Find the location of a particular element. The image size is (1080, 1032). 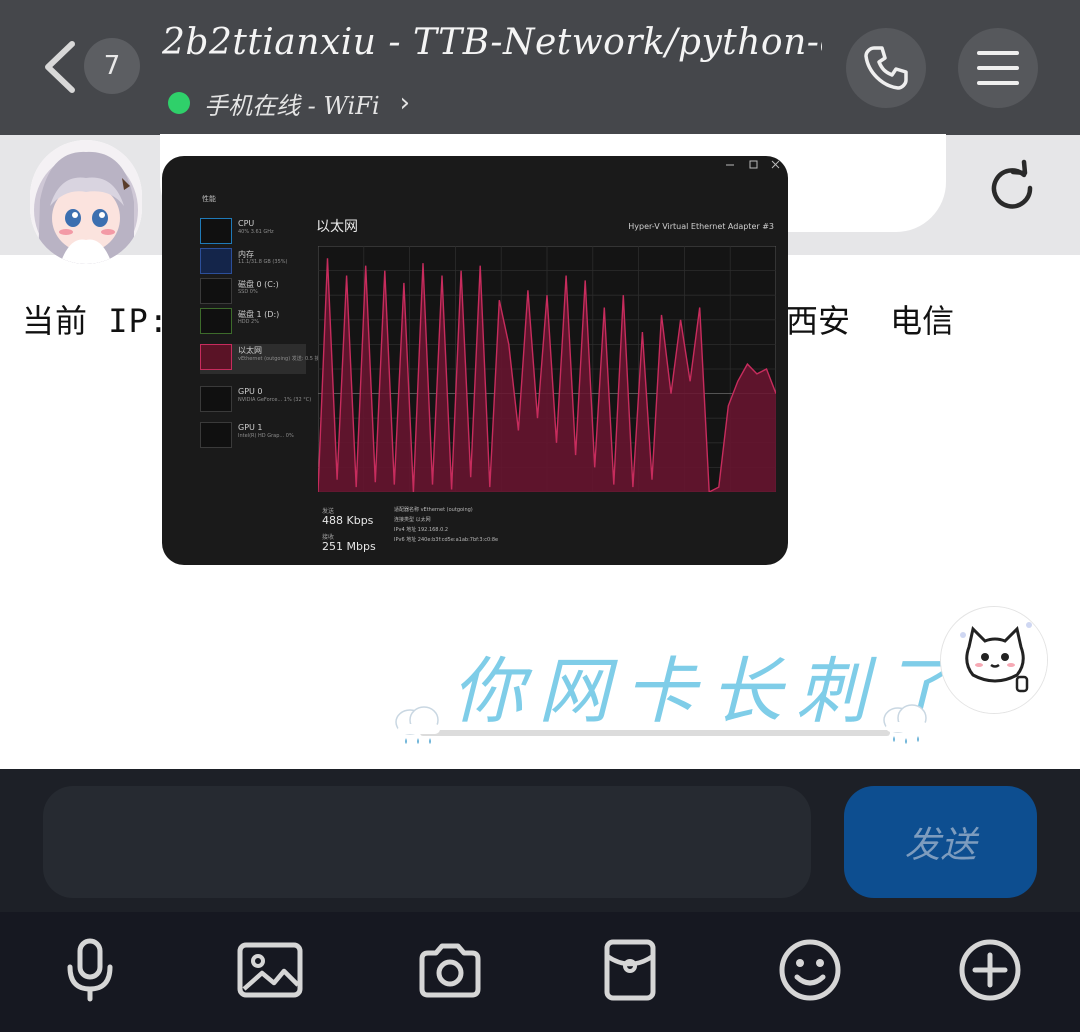

camera-icon is located at coordinates (450, 970).